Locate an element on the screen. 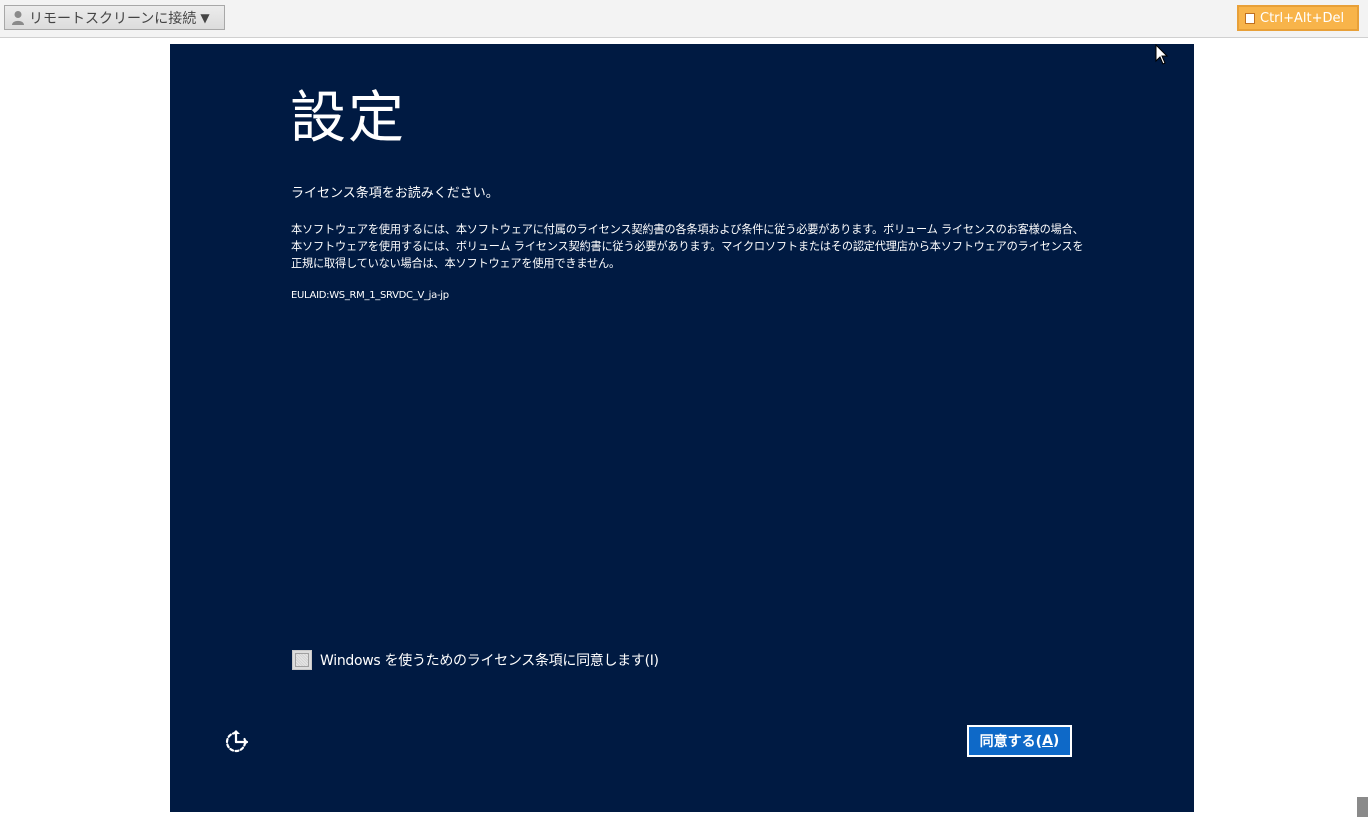  agree-license-checkbox-row: Windows を使うためのライセンス条項に同意します(I) is located at coordinates (475, 660).